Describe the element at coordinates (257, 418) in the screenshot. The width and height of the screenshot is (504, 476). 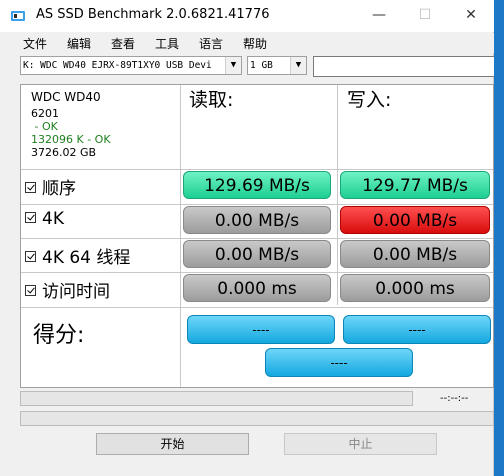
I see `progress-bar-total` at that location.